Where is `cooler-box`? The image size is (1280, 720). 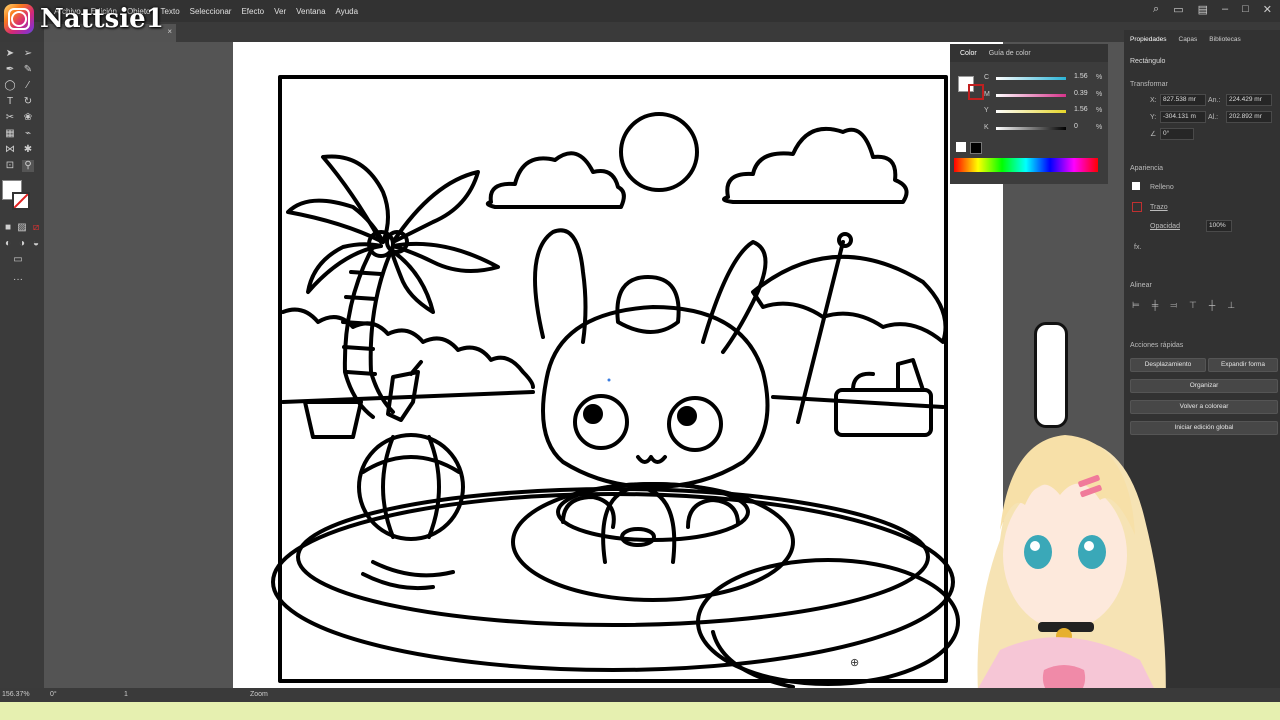
cooler-box is located at coordinates (883, 412).